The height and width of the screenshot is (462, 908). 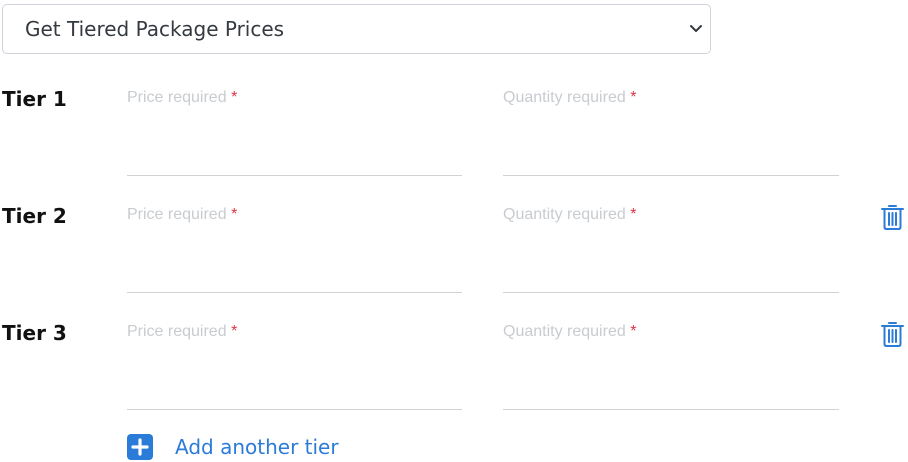 I want to click on add-another-tier-button: Add another tier, so click(x=233, y=447).